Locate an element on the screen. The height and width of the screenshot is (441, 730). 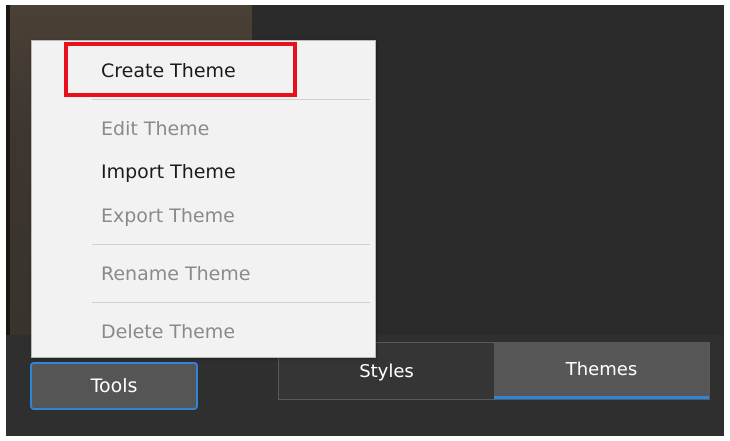
tab-themes-label: Themes is located at coordinates (601, 369).